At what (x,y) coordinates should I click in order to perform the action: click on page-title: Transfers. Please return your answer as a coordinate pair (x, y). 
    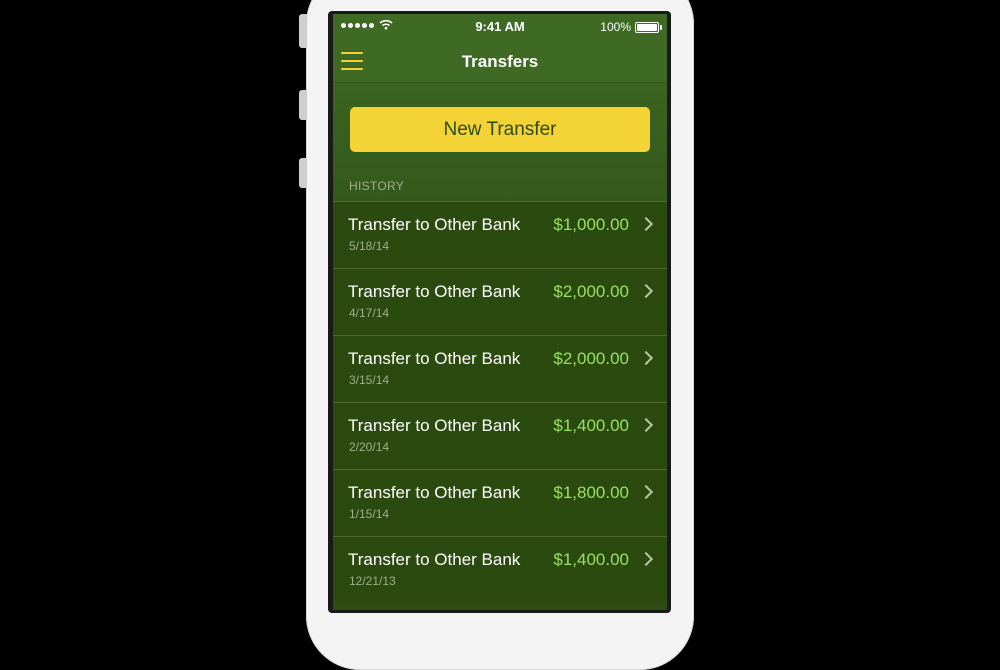
    Looking at the image, I should click on (500, 61).